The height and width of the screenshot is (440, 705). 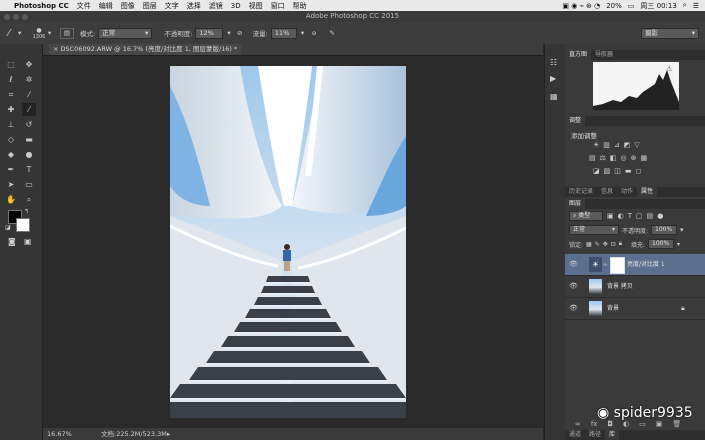 I want to click on tab-histogram: 直方图, so click(x=578, y=55).